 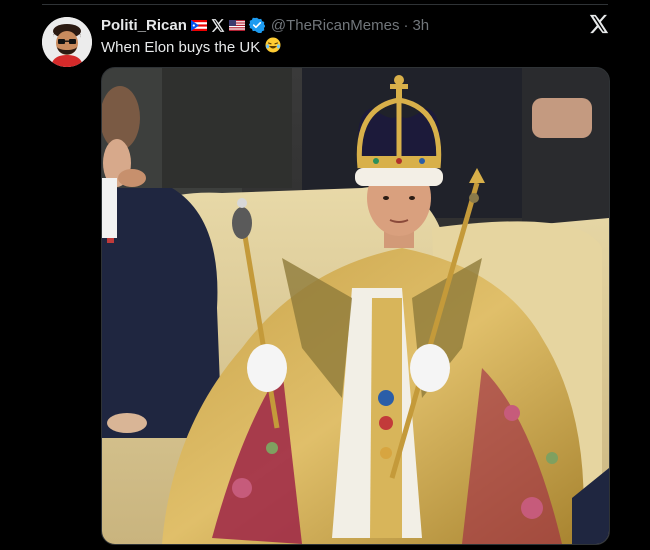 What do you see at coordinates (236, 25) in the screenshot?
I see `us-flag-icon` at bounding box center [236, 25].